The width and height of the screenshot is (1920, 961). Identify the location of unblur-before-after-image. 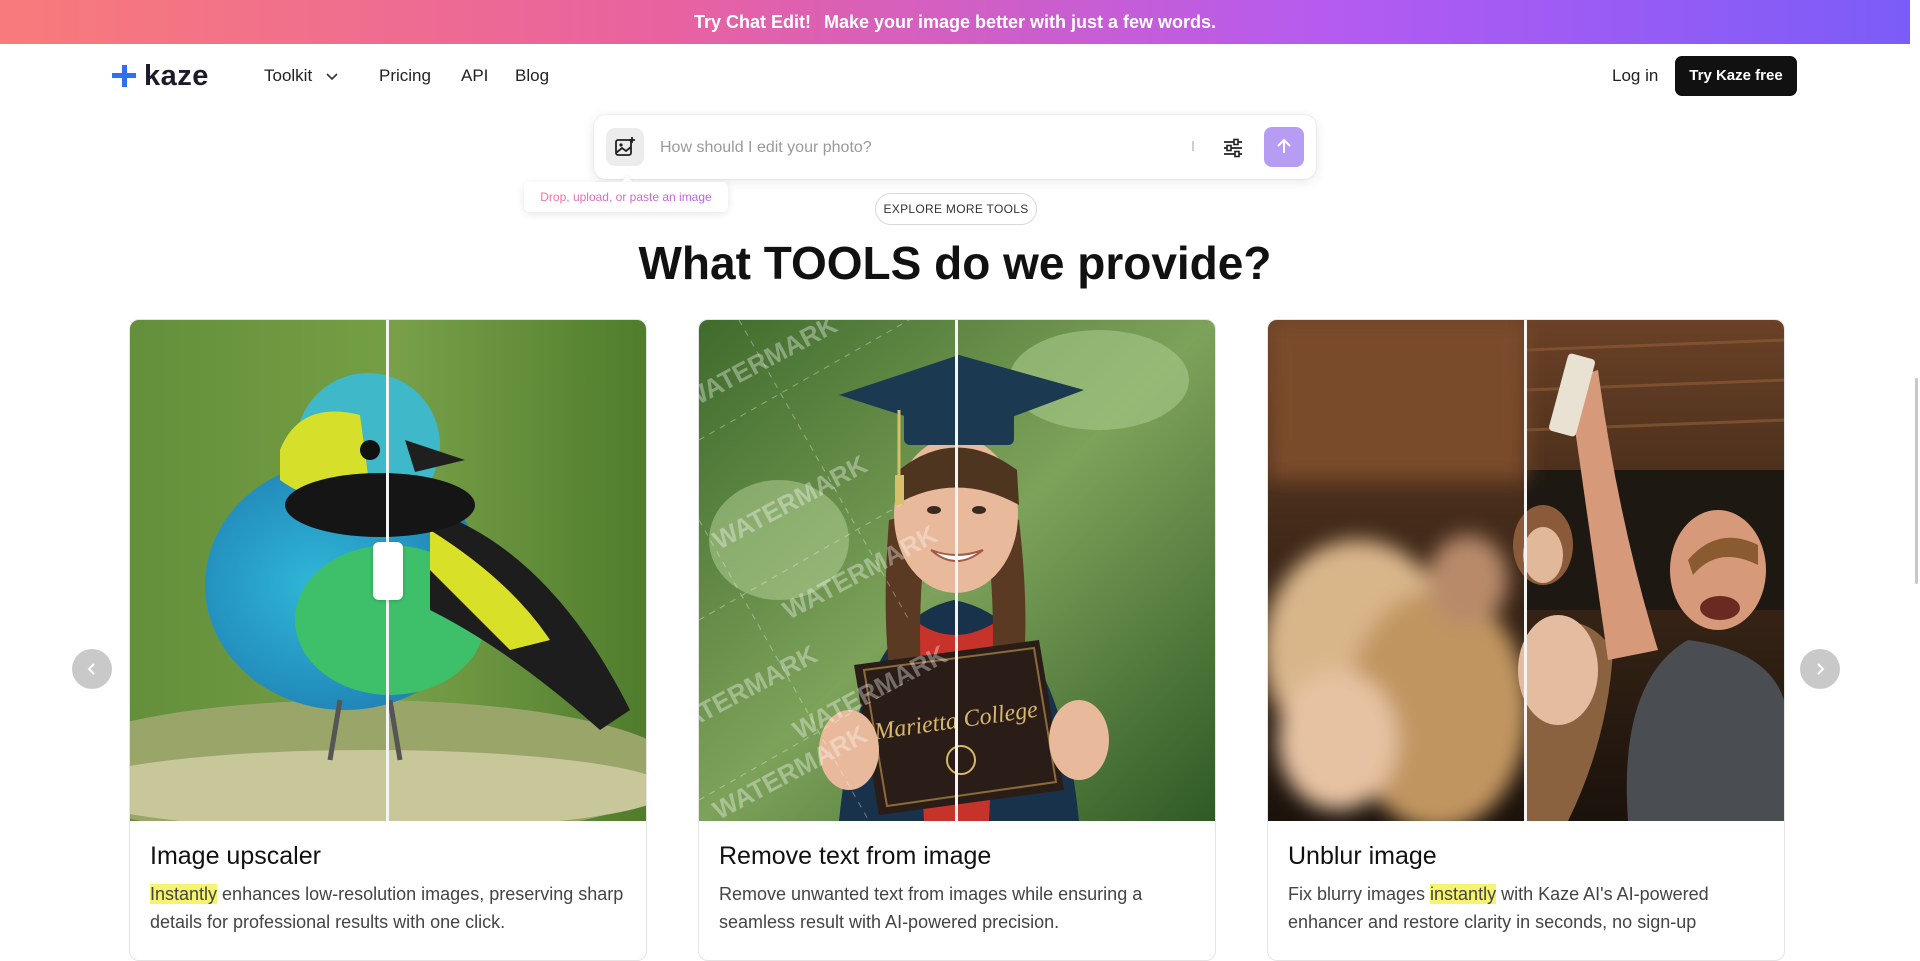
(1526, 570).